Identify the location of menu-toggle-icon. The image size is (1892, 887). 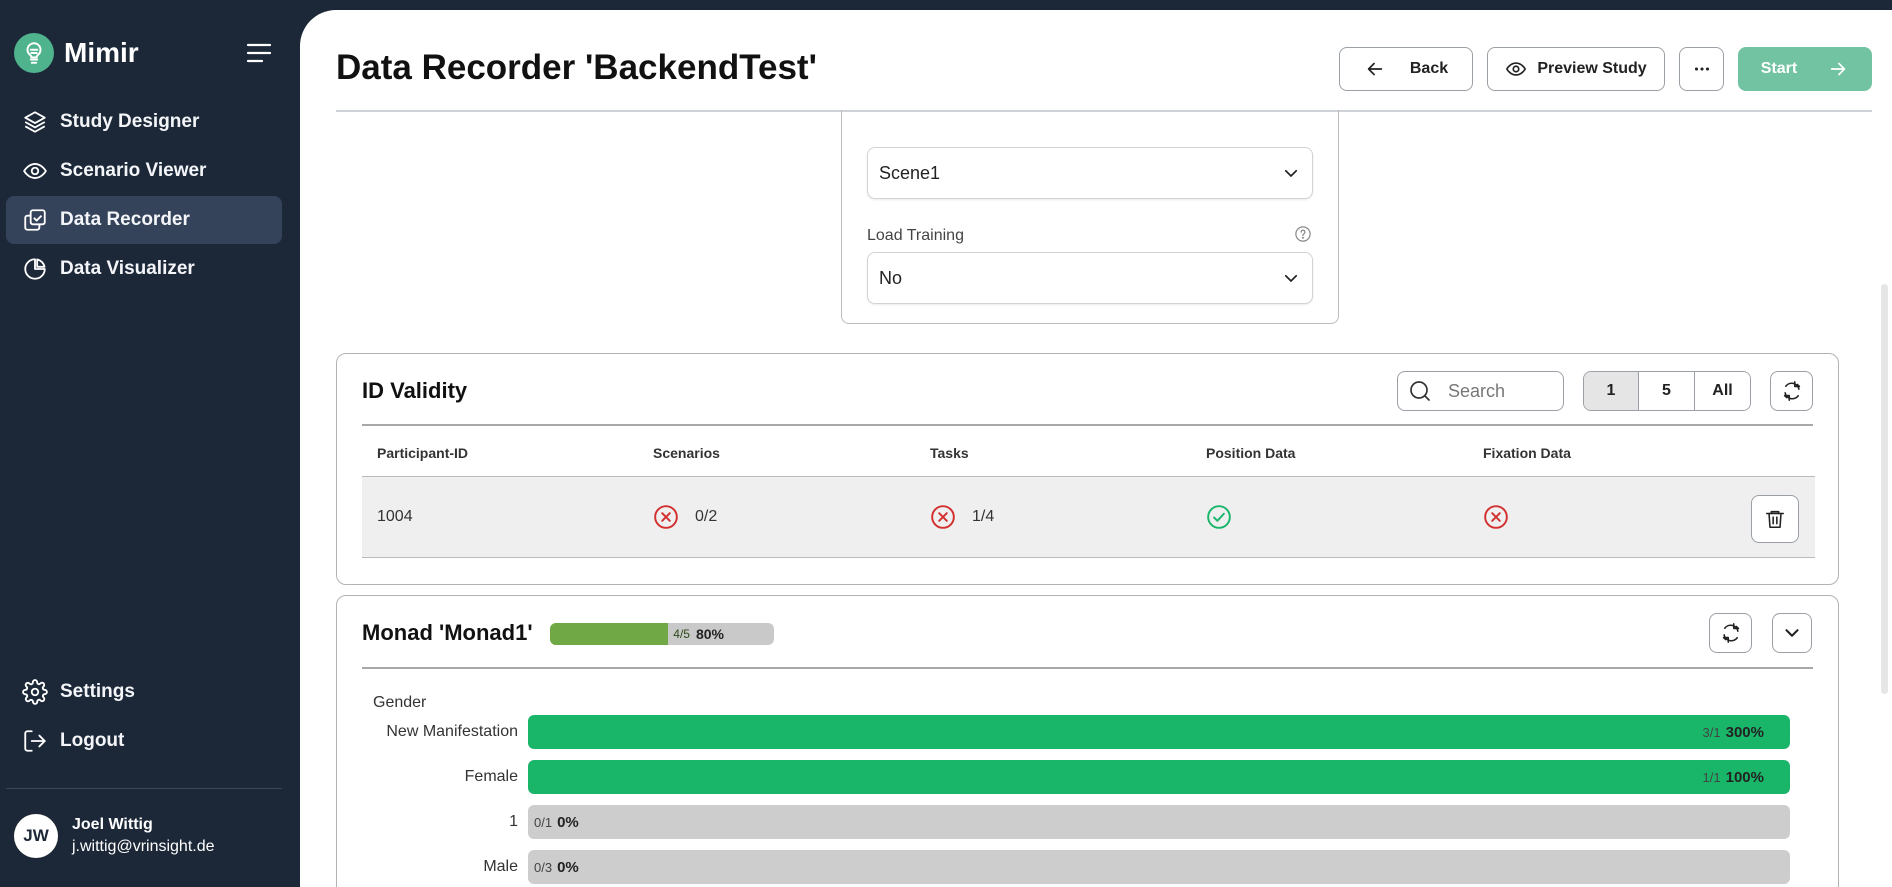
(259, 53).